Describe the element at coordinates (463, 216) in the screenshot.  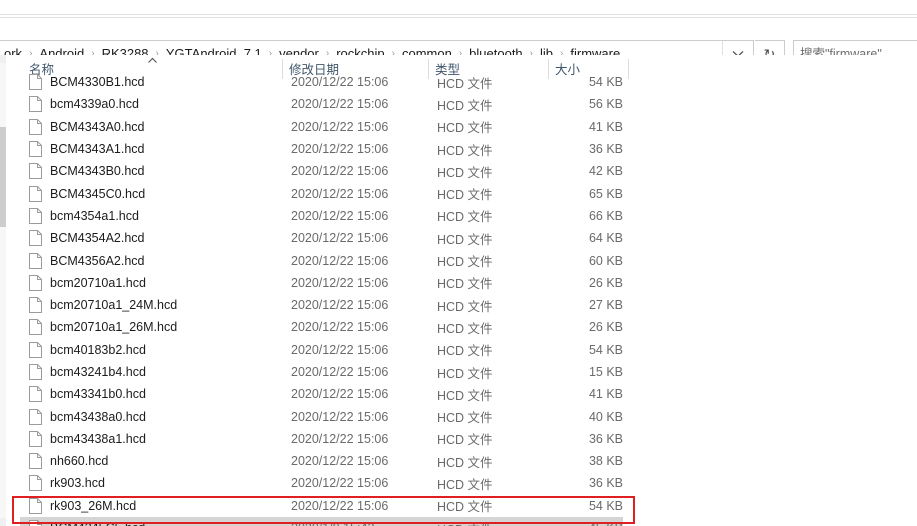
I see `table-row: bcm4354a1.hcd 2020/12/22 15:06 HCD 文件 66 KB` at that location.